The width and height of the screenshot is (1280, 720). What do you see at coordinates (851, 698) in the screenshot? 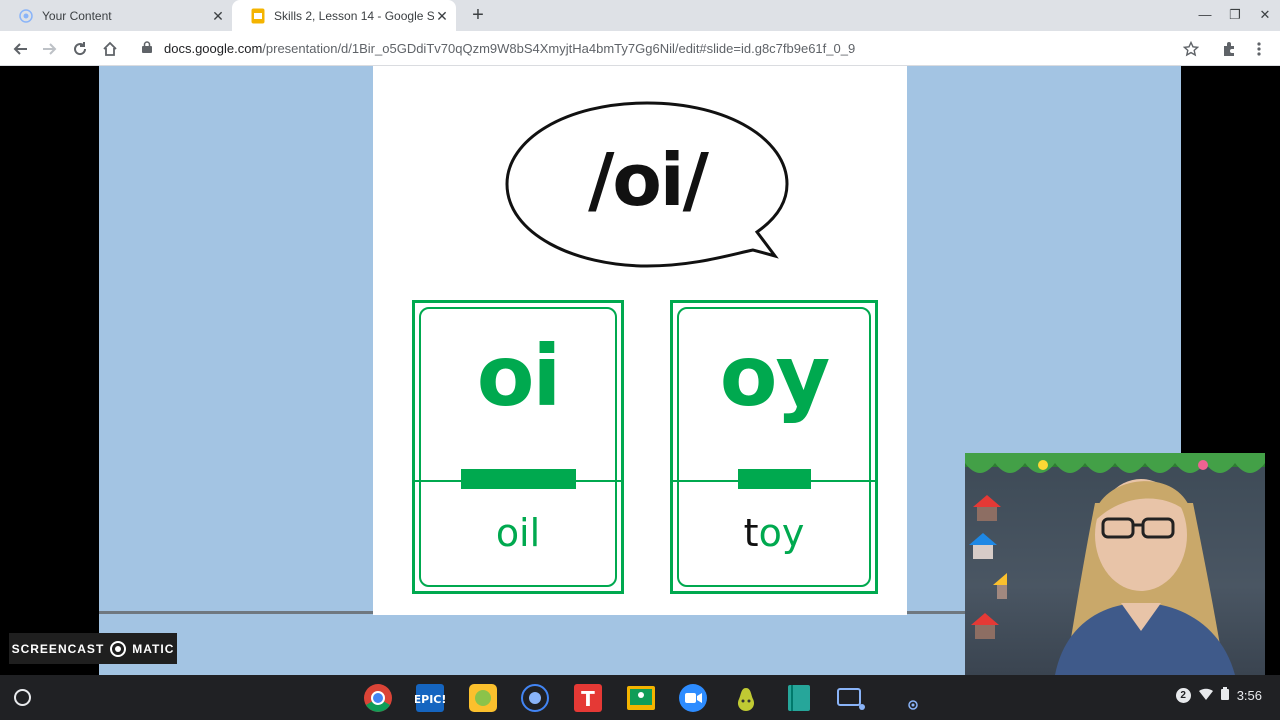
I see `screen-record-icon` at bounding box center [851, 698].